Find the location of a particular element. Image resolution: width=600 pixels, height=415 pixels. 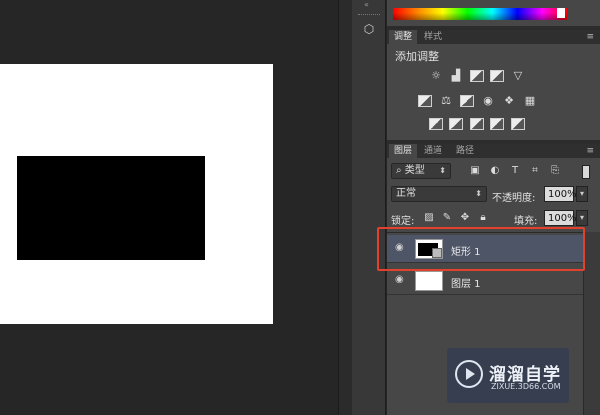

color-spectrum-bar is located at coordinates (480, 14).